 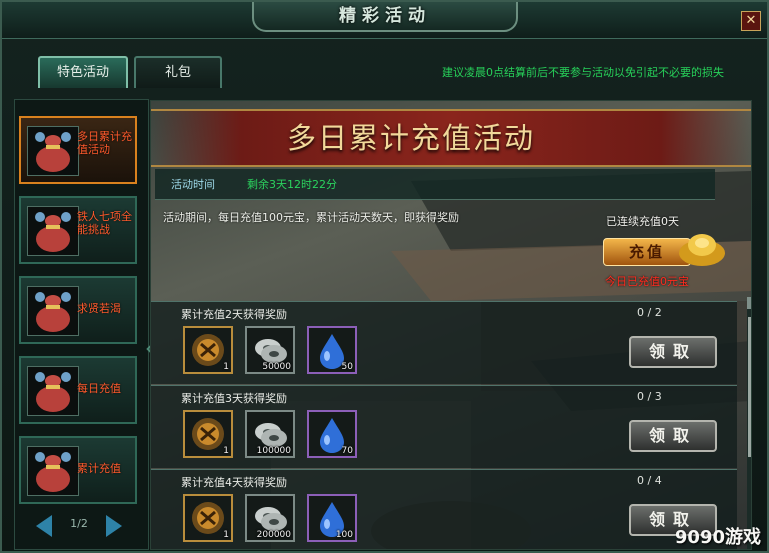 I want to click on reward-count: 100000, so click(x=273, y=451).